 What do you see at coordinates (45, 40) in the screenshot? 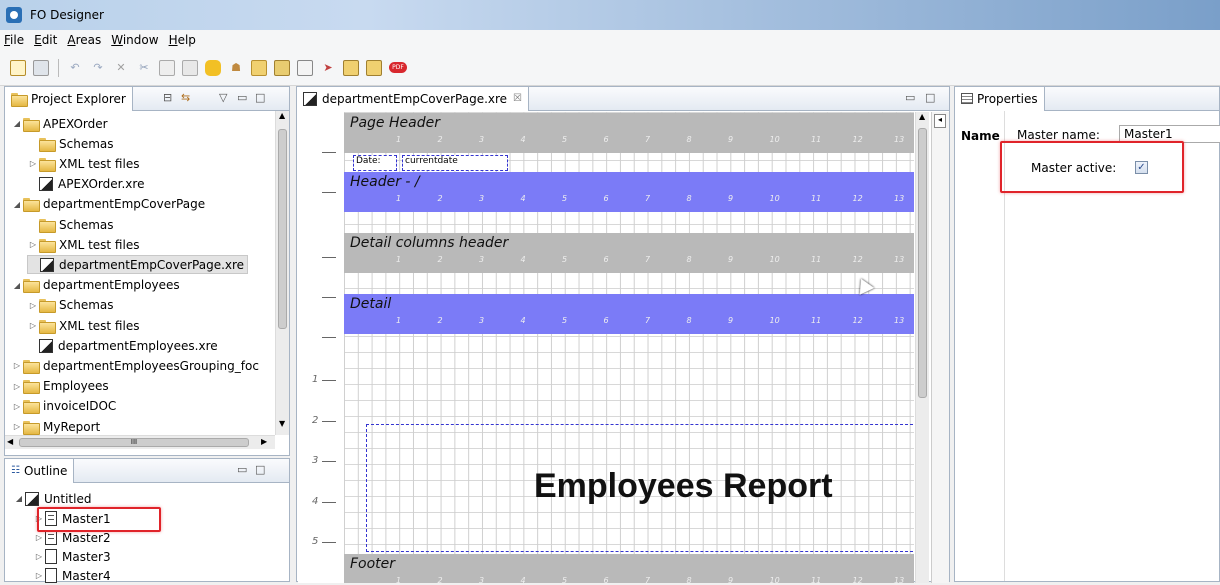
I see `menu-edit: Edit` at bounding box center [45, 40].